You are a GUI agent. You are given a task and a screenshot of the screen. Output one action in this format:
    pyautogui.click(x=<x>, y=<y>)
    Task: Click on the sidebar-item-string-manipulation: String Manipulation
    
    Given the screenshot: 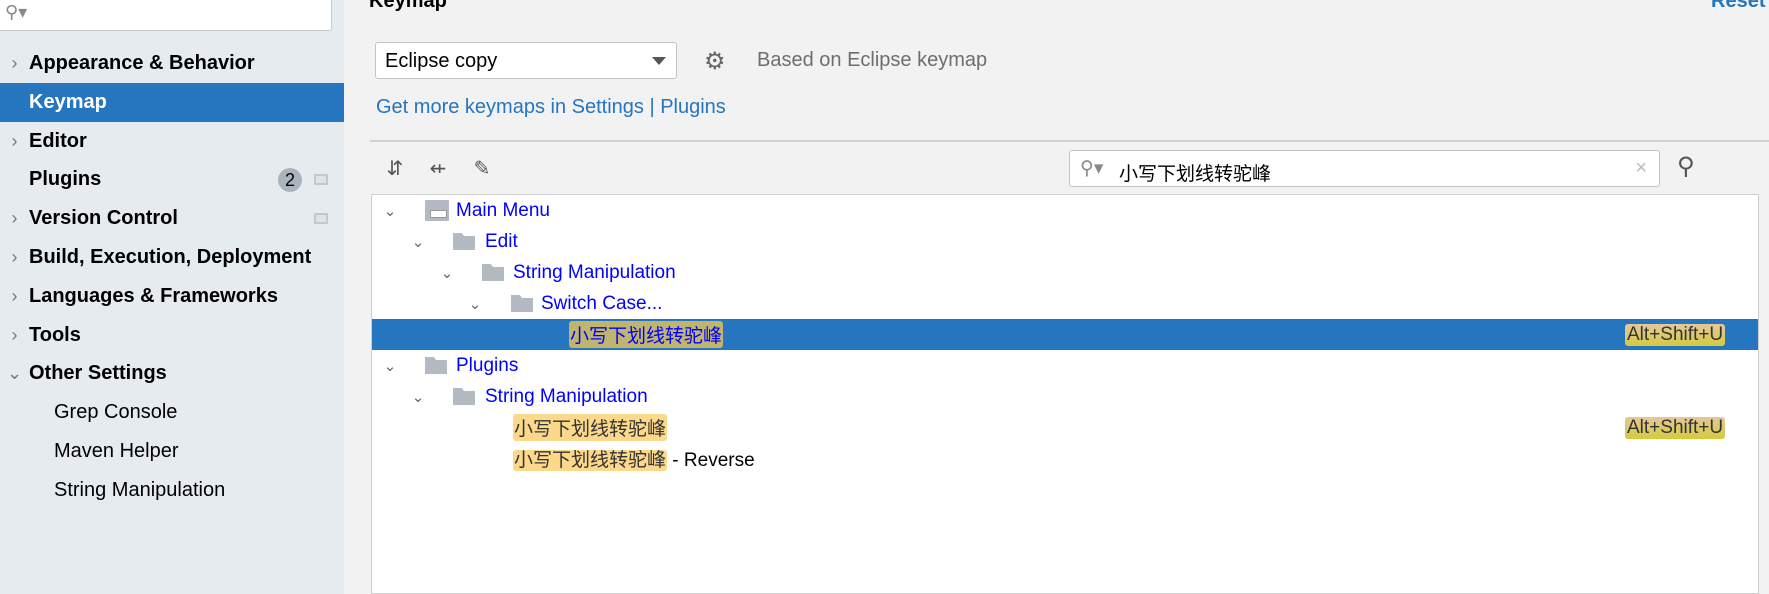 What is the action you would take?
    pyautogui.click(x=172, y=490)
    